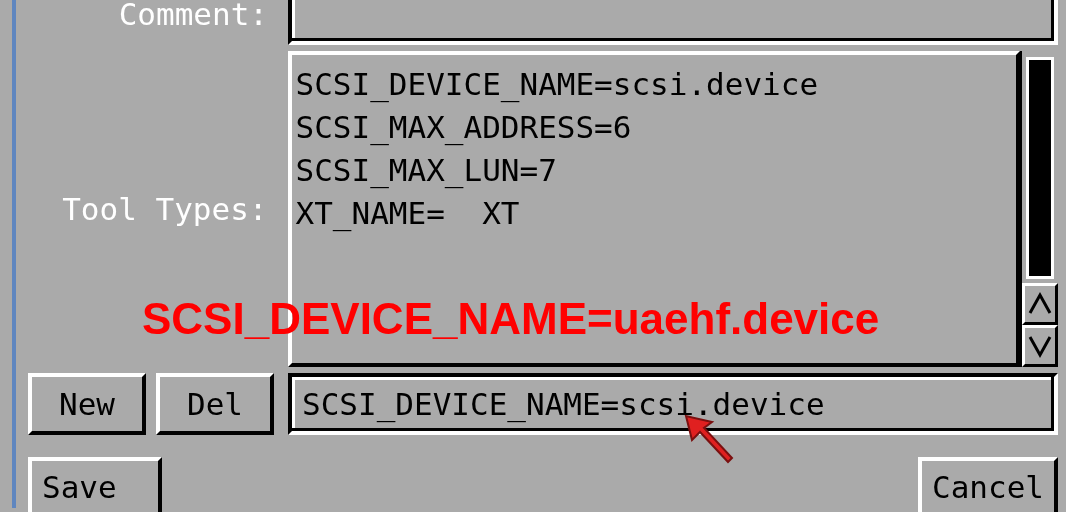 Image resolution: width=1066 pixels, height=512 pixels. I want to click on list-button: Del, so click(215, 404).